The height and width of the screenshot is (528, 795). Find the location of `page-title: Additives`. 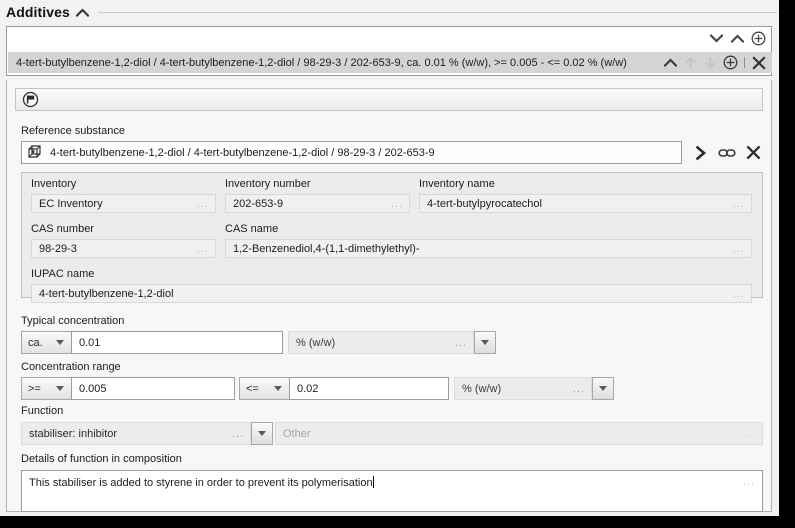

page-title: Additives is located at coordinates (38, 12).